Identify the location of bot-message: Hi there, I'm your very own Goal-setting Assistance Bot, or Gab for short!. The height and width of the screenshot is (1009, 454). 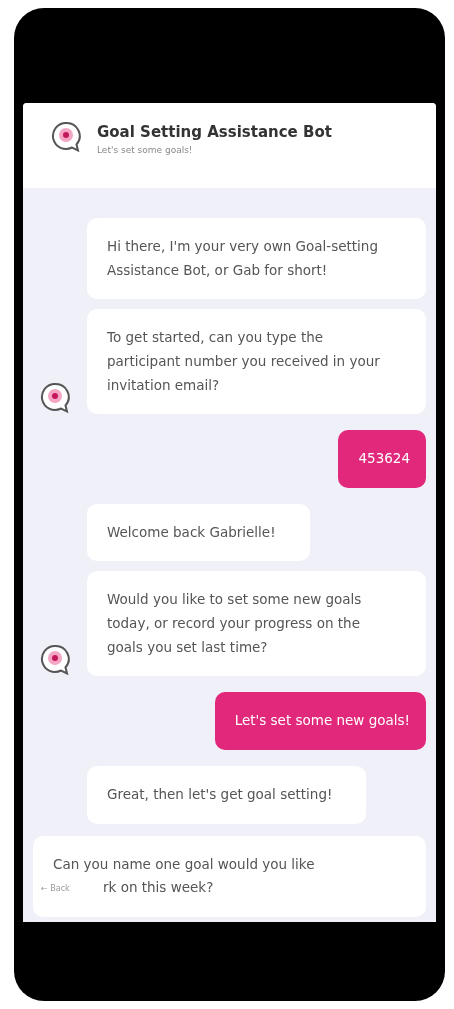
(256, 259).